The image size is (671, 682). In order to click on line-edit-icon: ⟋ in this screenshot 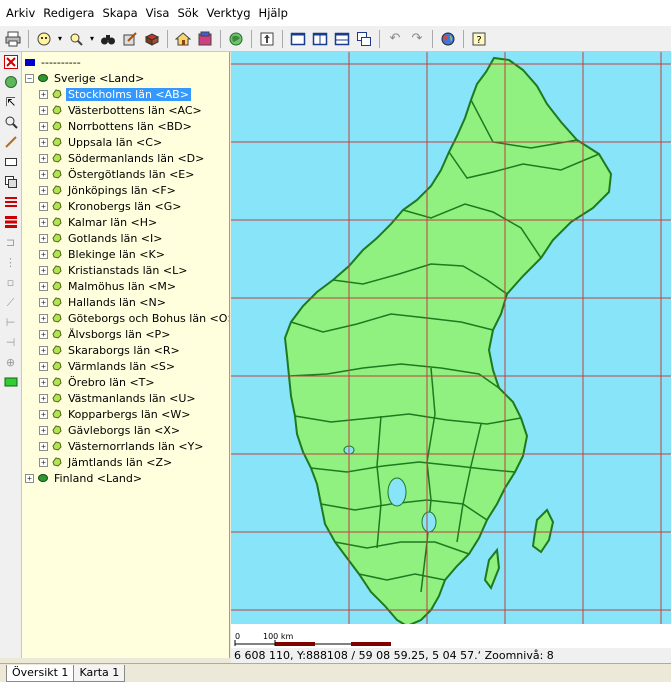, I will do `click(11, 302)`.